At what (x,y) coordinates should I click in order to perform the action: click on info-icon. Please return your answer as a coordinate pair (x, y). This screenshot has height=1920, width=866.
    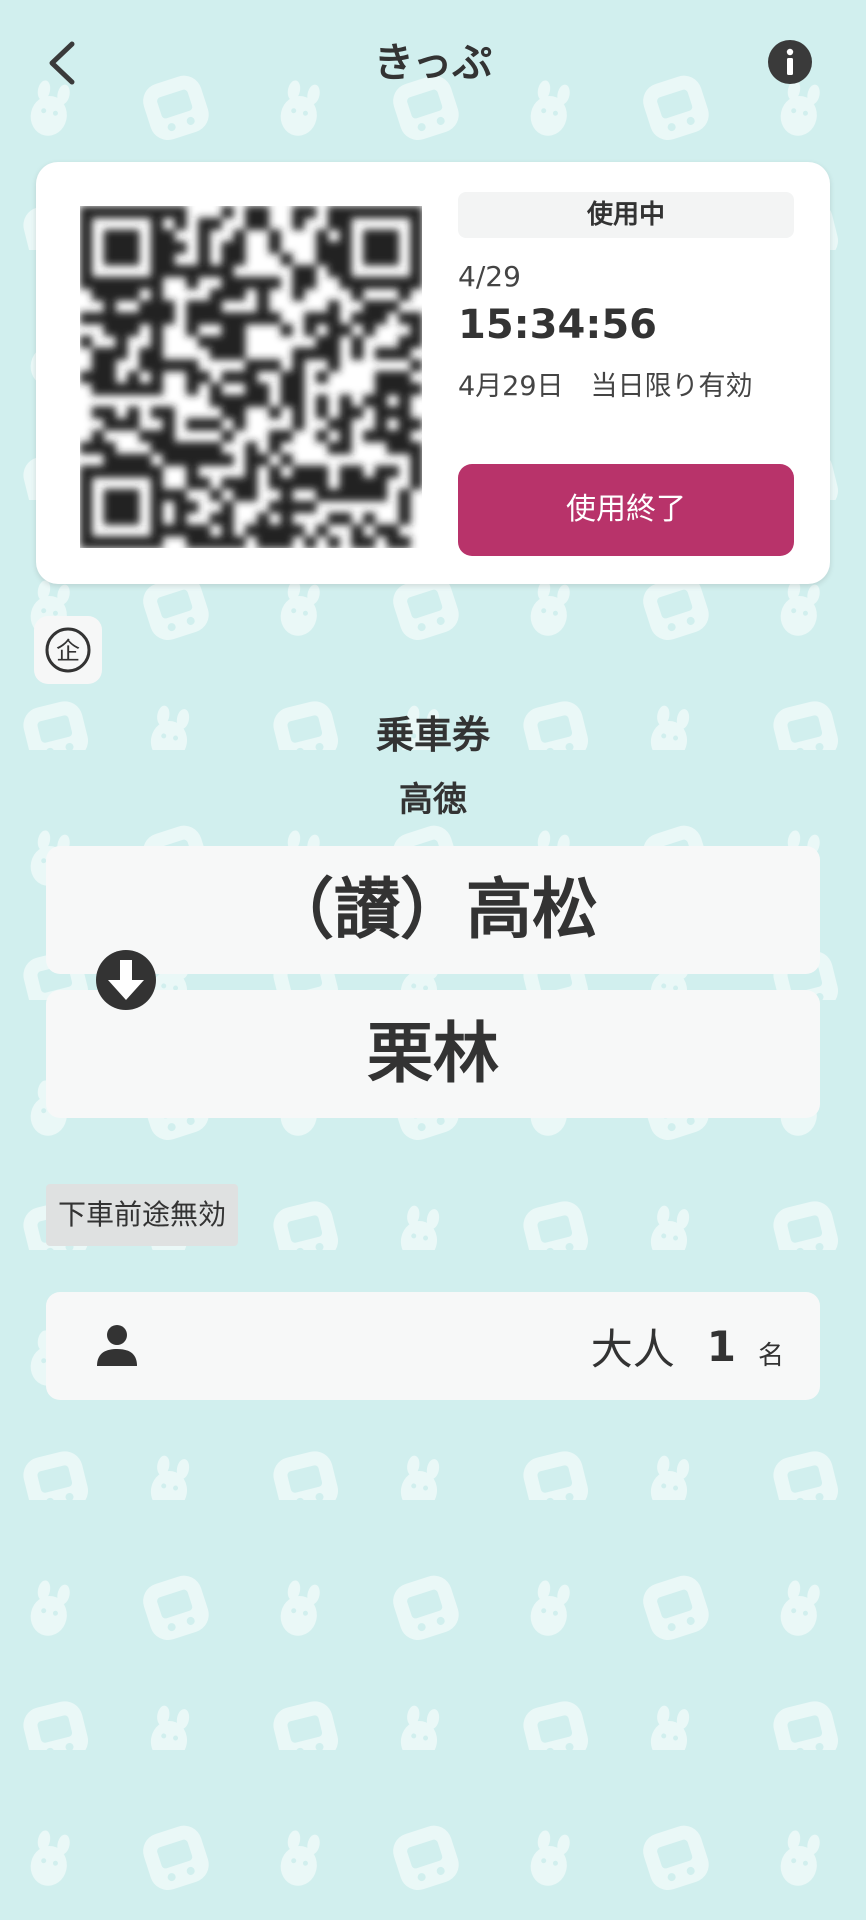
    Looking at the image, I should click on (790, 62).